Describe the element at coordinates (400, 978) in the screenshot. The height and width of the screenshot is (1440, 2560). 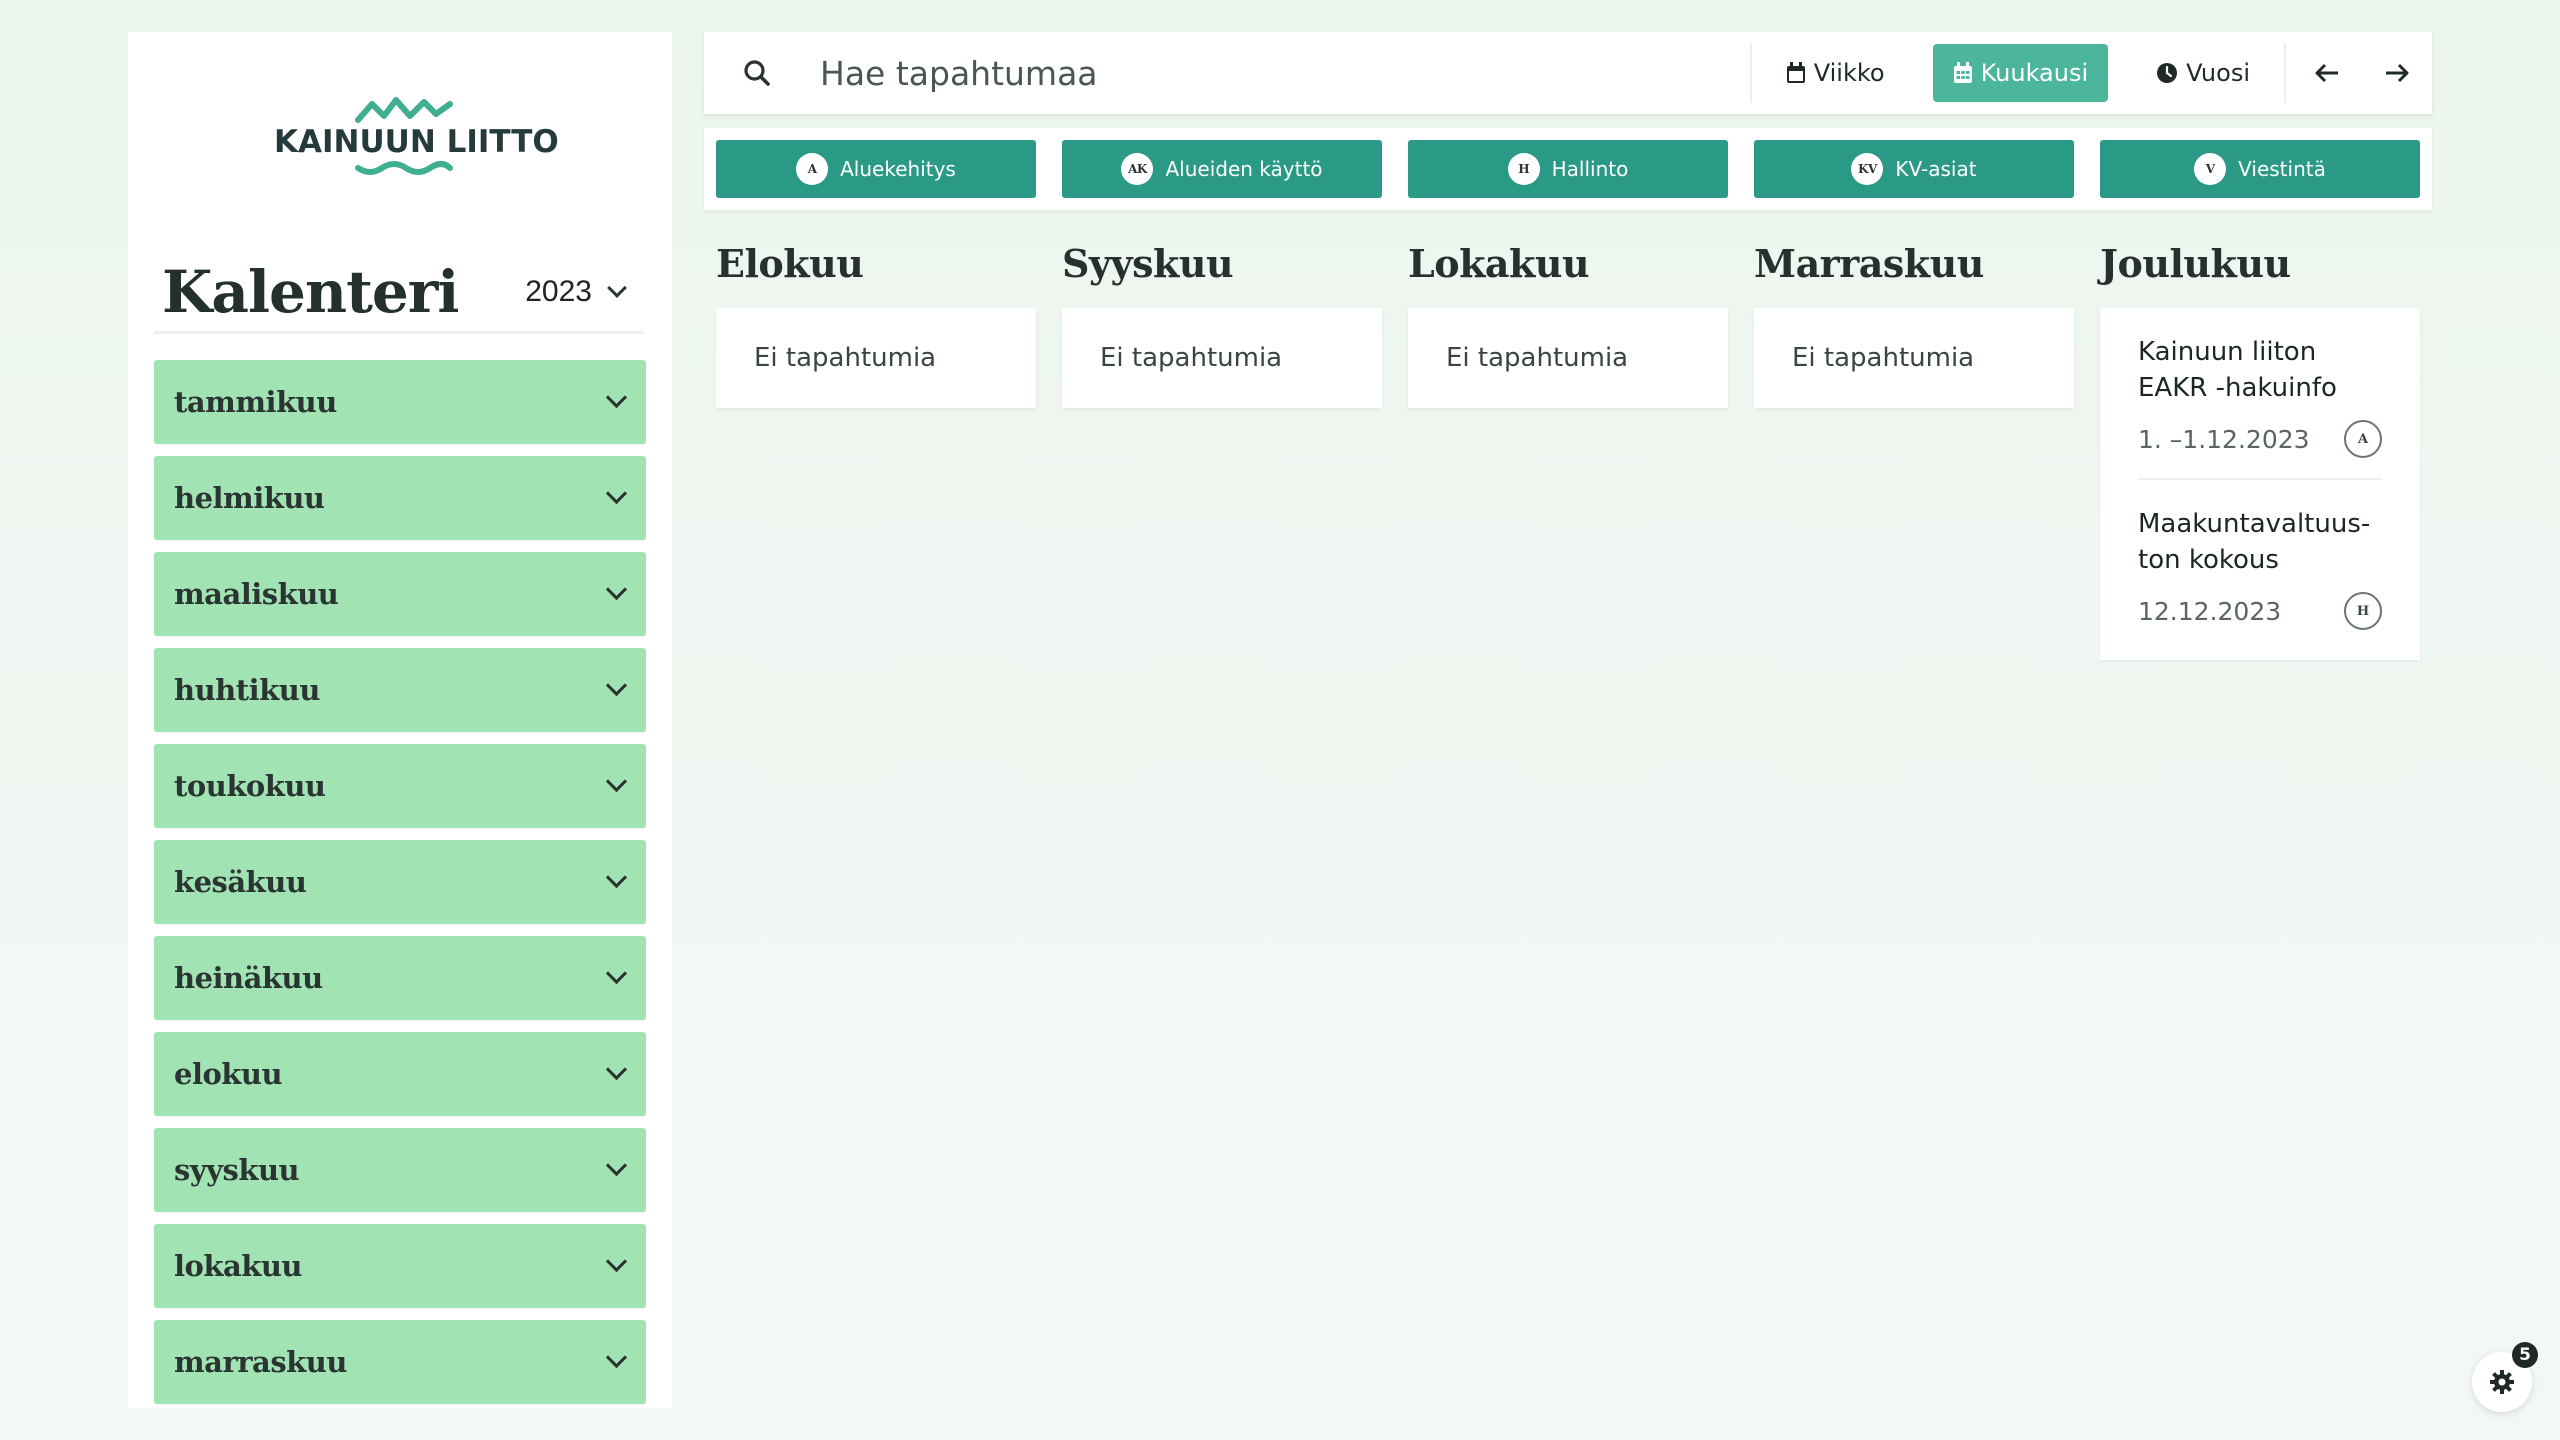
I see `month-accordion-heinakuu: heinäkuu` at that location.